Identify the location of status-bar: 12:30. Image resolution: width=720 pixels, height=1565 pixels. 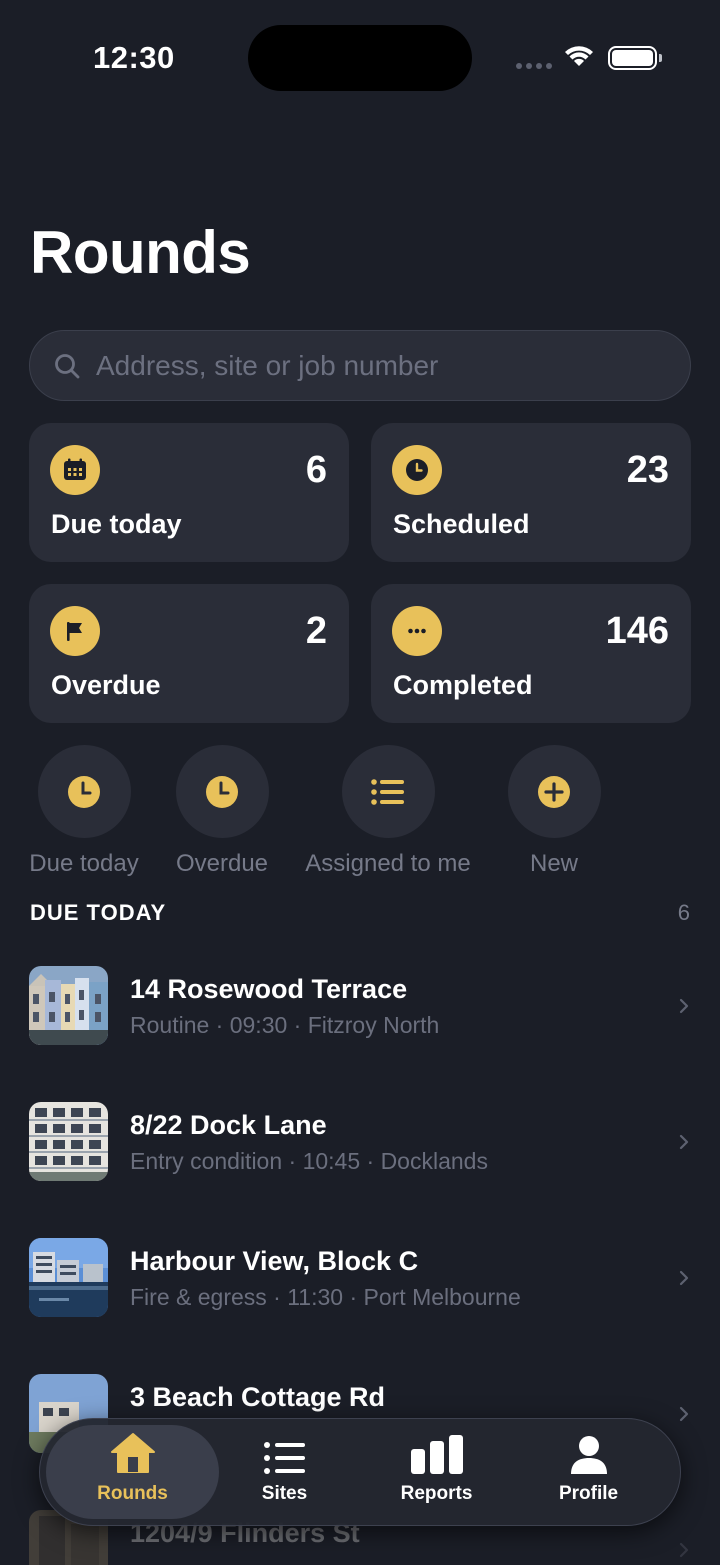
(360, 60).